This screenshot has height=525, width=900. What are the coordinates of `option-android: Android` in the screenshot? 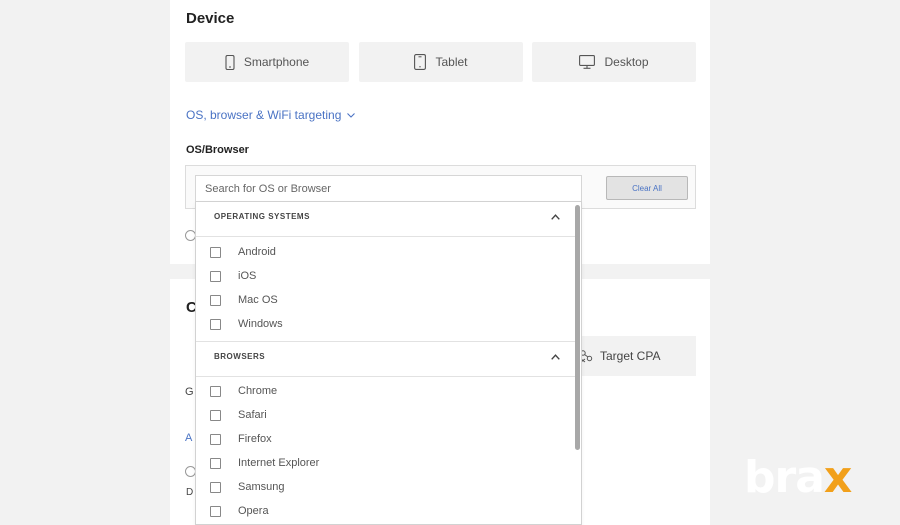 It's located at (380, 252).